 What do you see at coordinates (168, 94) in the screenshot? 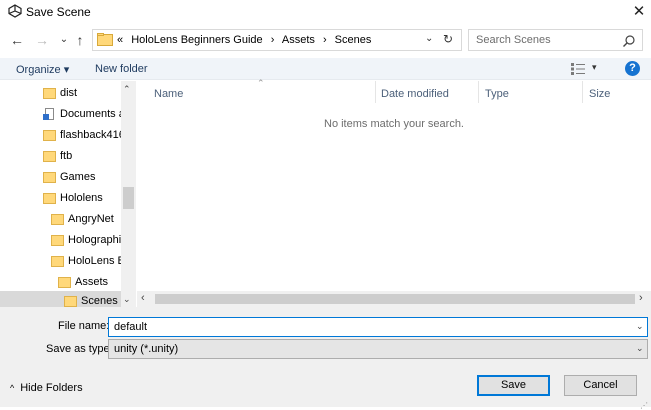
I see `column-header-name: Name` at bounding box center [168, 94].